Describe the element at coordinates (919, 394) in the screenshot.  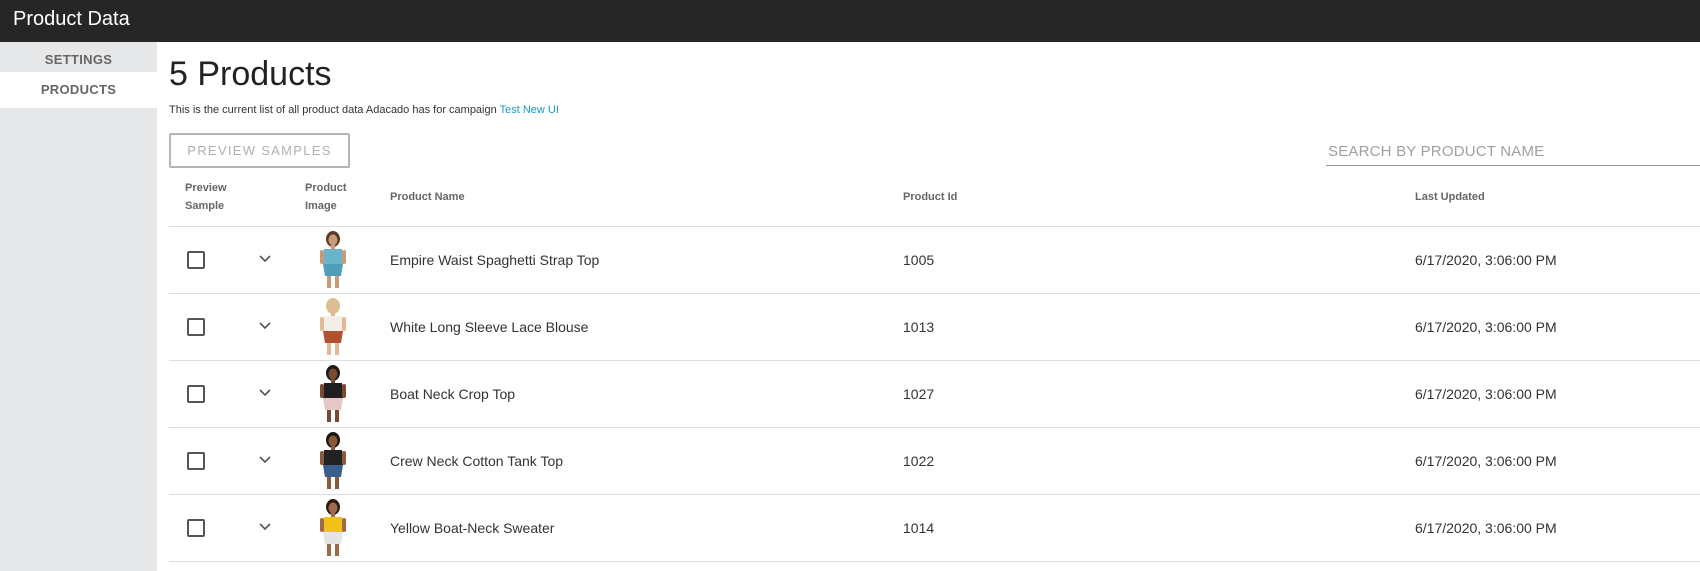
I see `product-id: 1027` at that location.